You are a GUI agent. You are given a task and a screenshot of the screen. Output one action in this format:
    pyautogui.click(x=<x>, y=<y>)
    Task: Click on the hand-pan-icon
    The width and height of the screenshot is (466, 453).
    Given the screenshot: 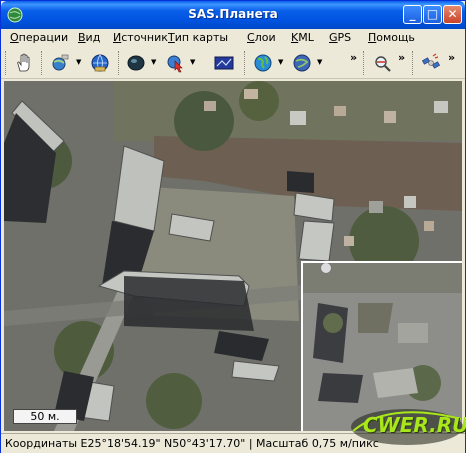 What is the action you would take?
    pyautogui.click(x=23, y=62)
    